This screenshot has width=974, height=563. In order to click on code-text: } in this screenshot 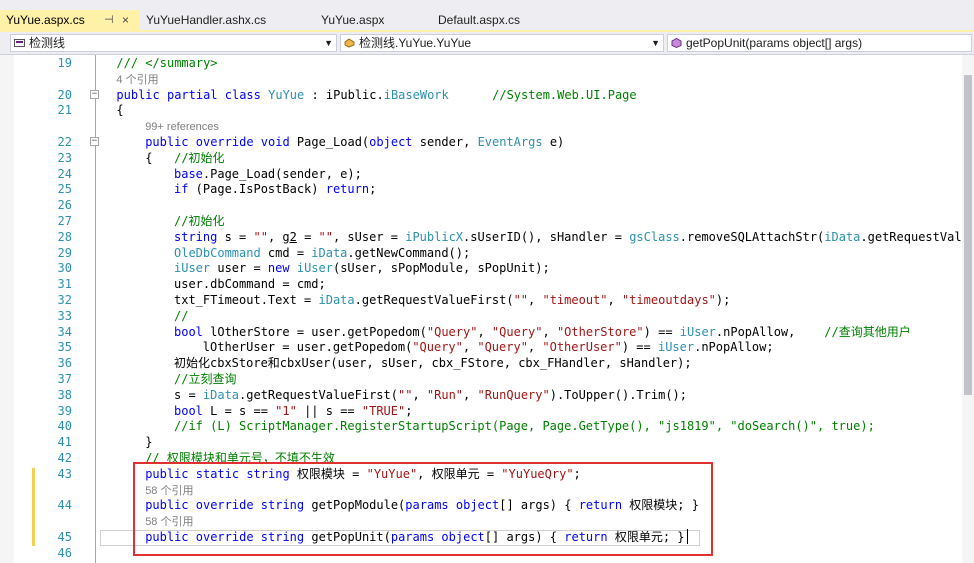, I will do `click(149, 442)`.